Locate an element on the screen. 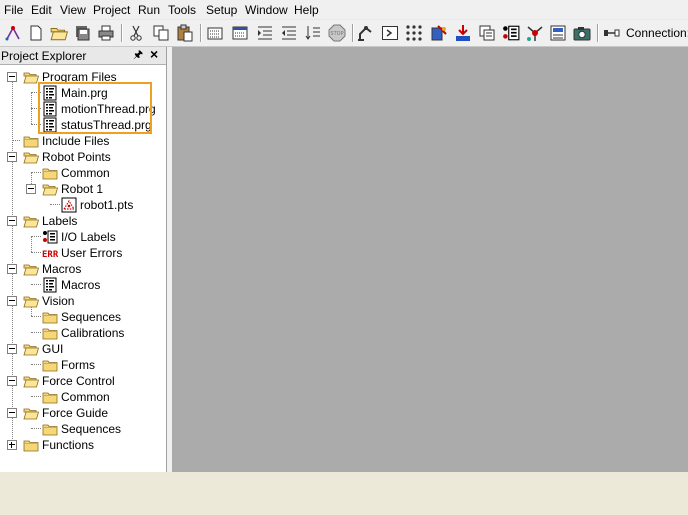  save-all-icon is located at coordinates (82, 33).